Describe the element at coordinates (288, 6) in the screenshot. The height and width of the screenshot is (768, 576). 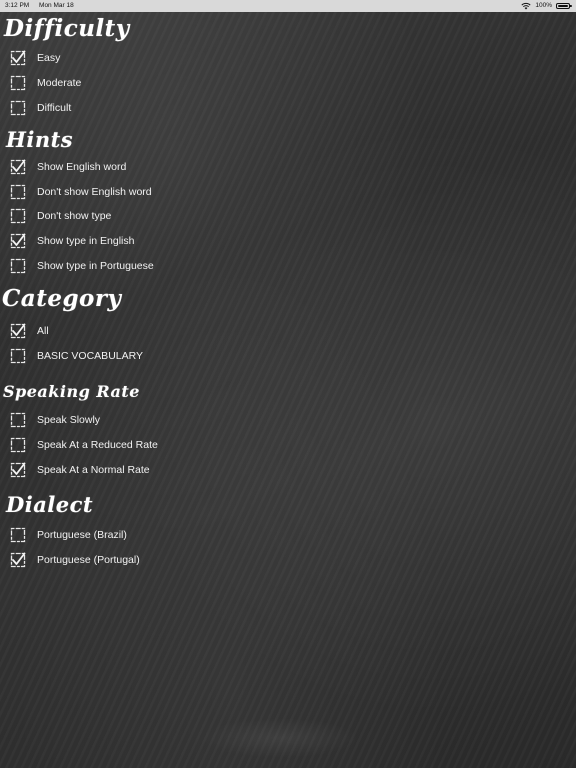
I see `status-bar: 3:12 PM Mon Mar 18 100%` at that location.